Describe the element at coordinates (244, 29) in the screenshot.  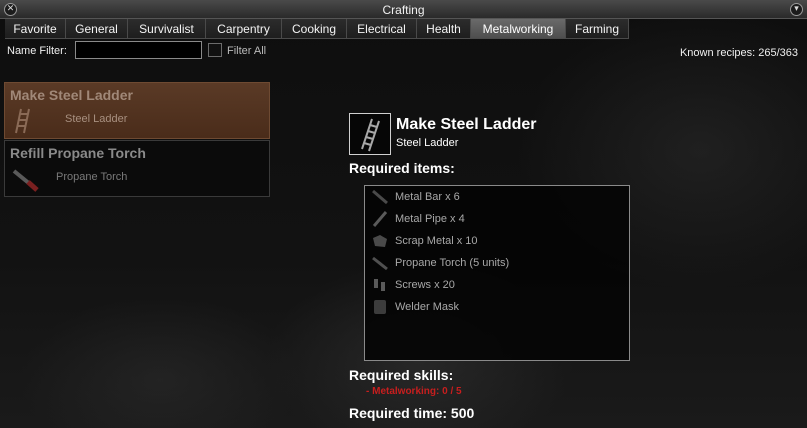
I see `tab-carpentry: Carpentry` at that location.